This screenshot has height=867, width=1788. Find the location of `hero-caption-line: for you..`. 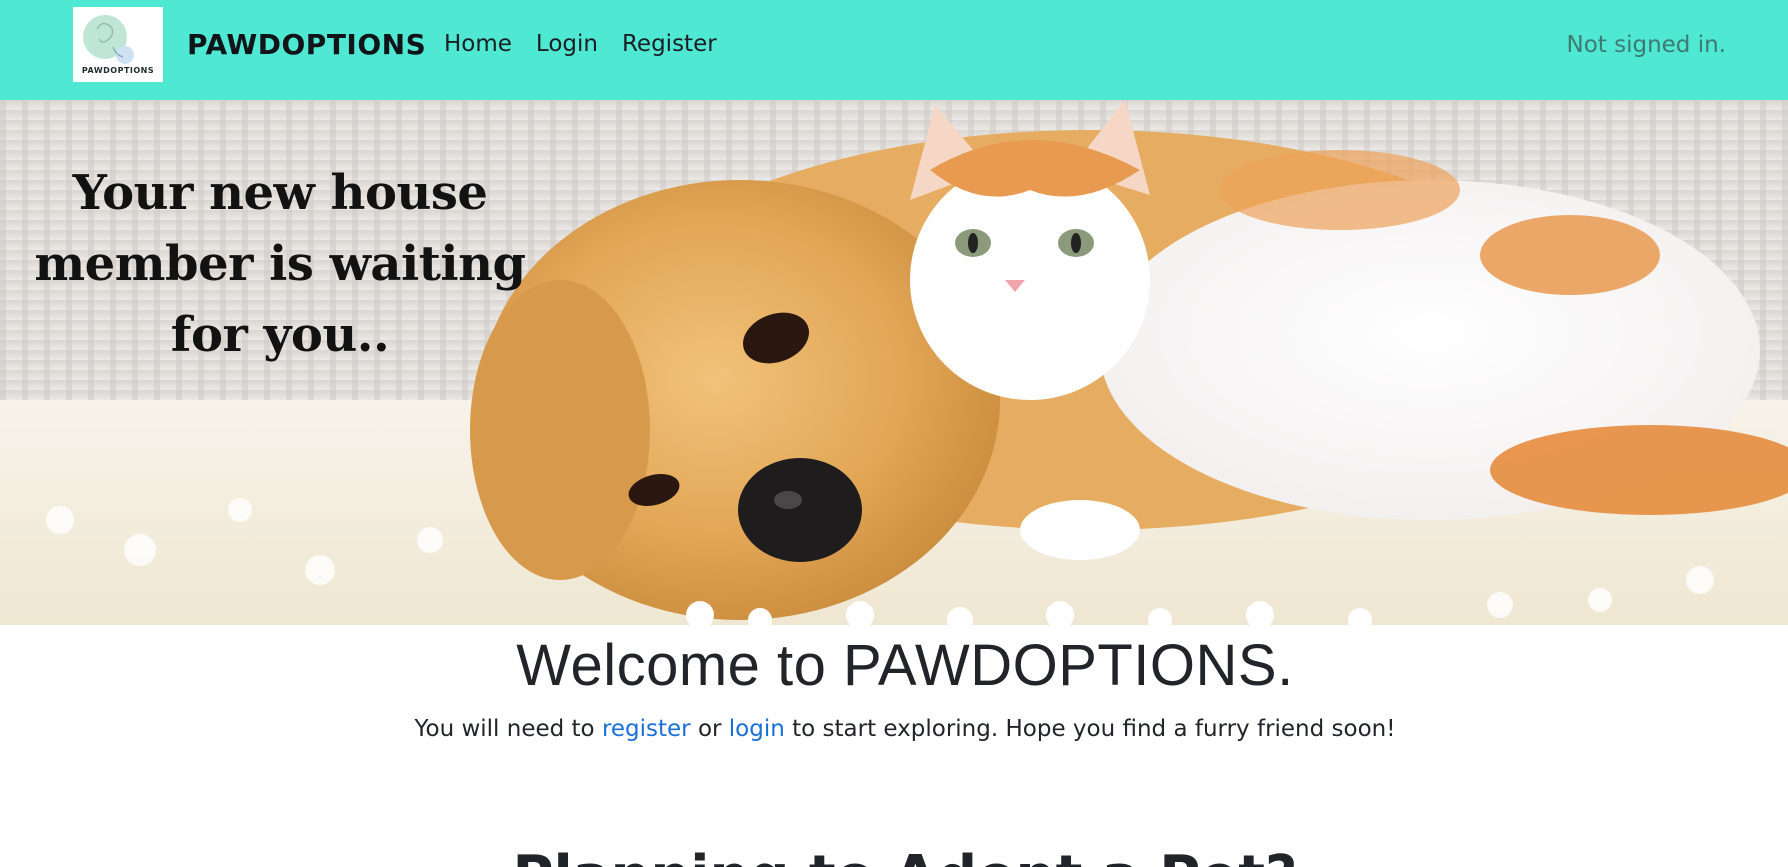

hero-caption-line: for you.. is located at coordinates (280, 335).